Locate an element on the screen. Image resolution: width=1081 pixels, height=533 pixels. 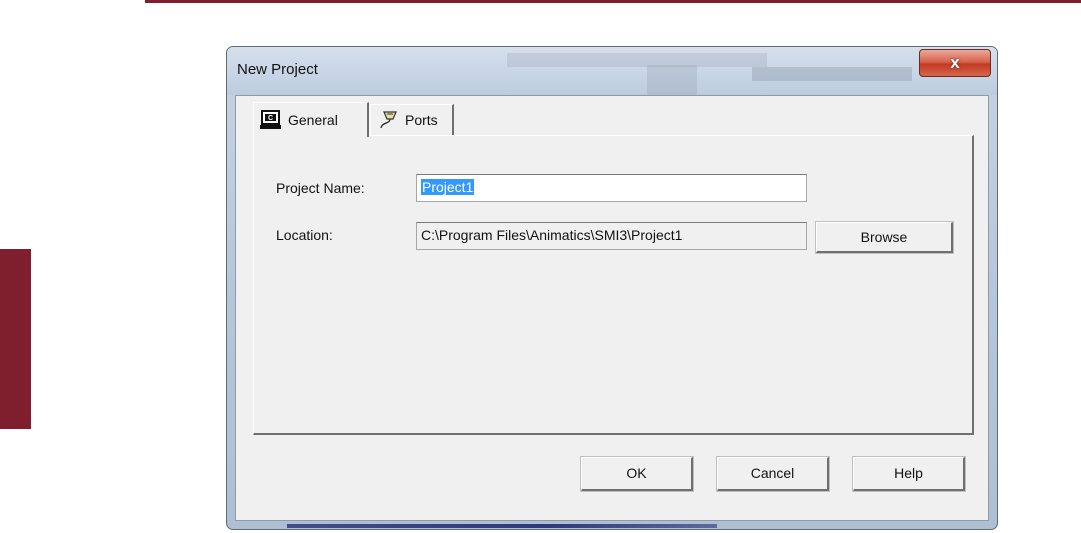
tab-general-label: General is located at coordinates (313, 120).